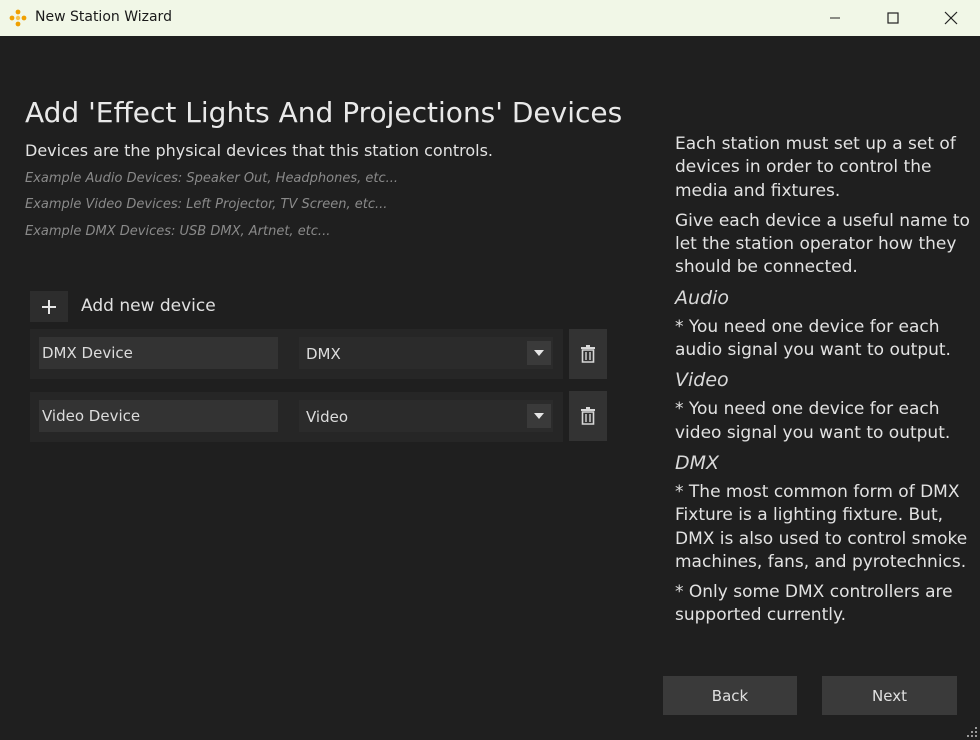 The width and height of the screenshot is (980, 740). Describe the element at coordinates (18, 18) in the screenshot. I see `app-logo-icon` at that location.